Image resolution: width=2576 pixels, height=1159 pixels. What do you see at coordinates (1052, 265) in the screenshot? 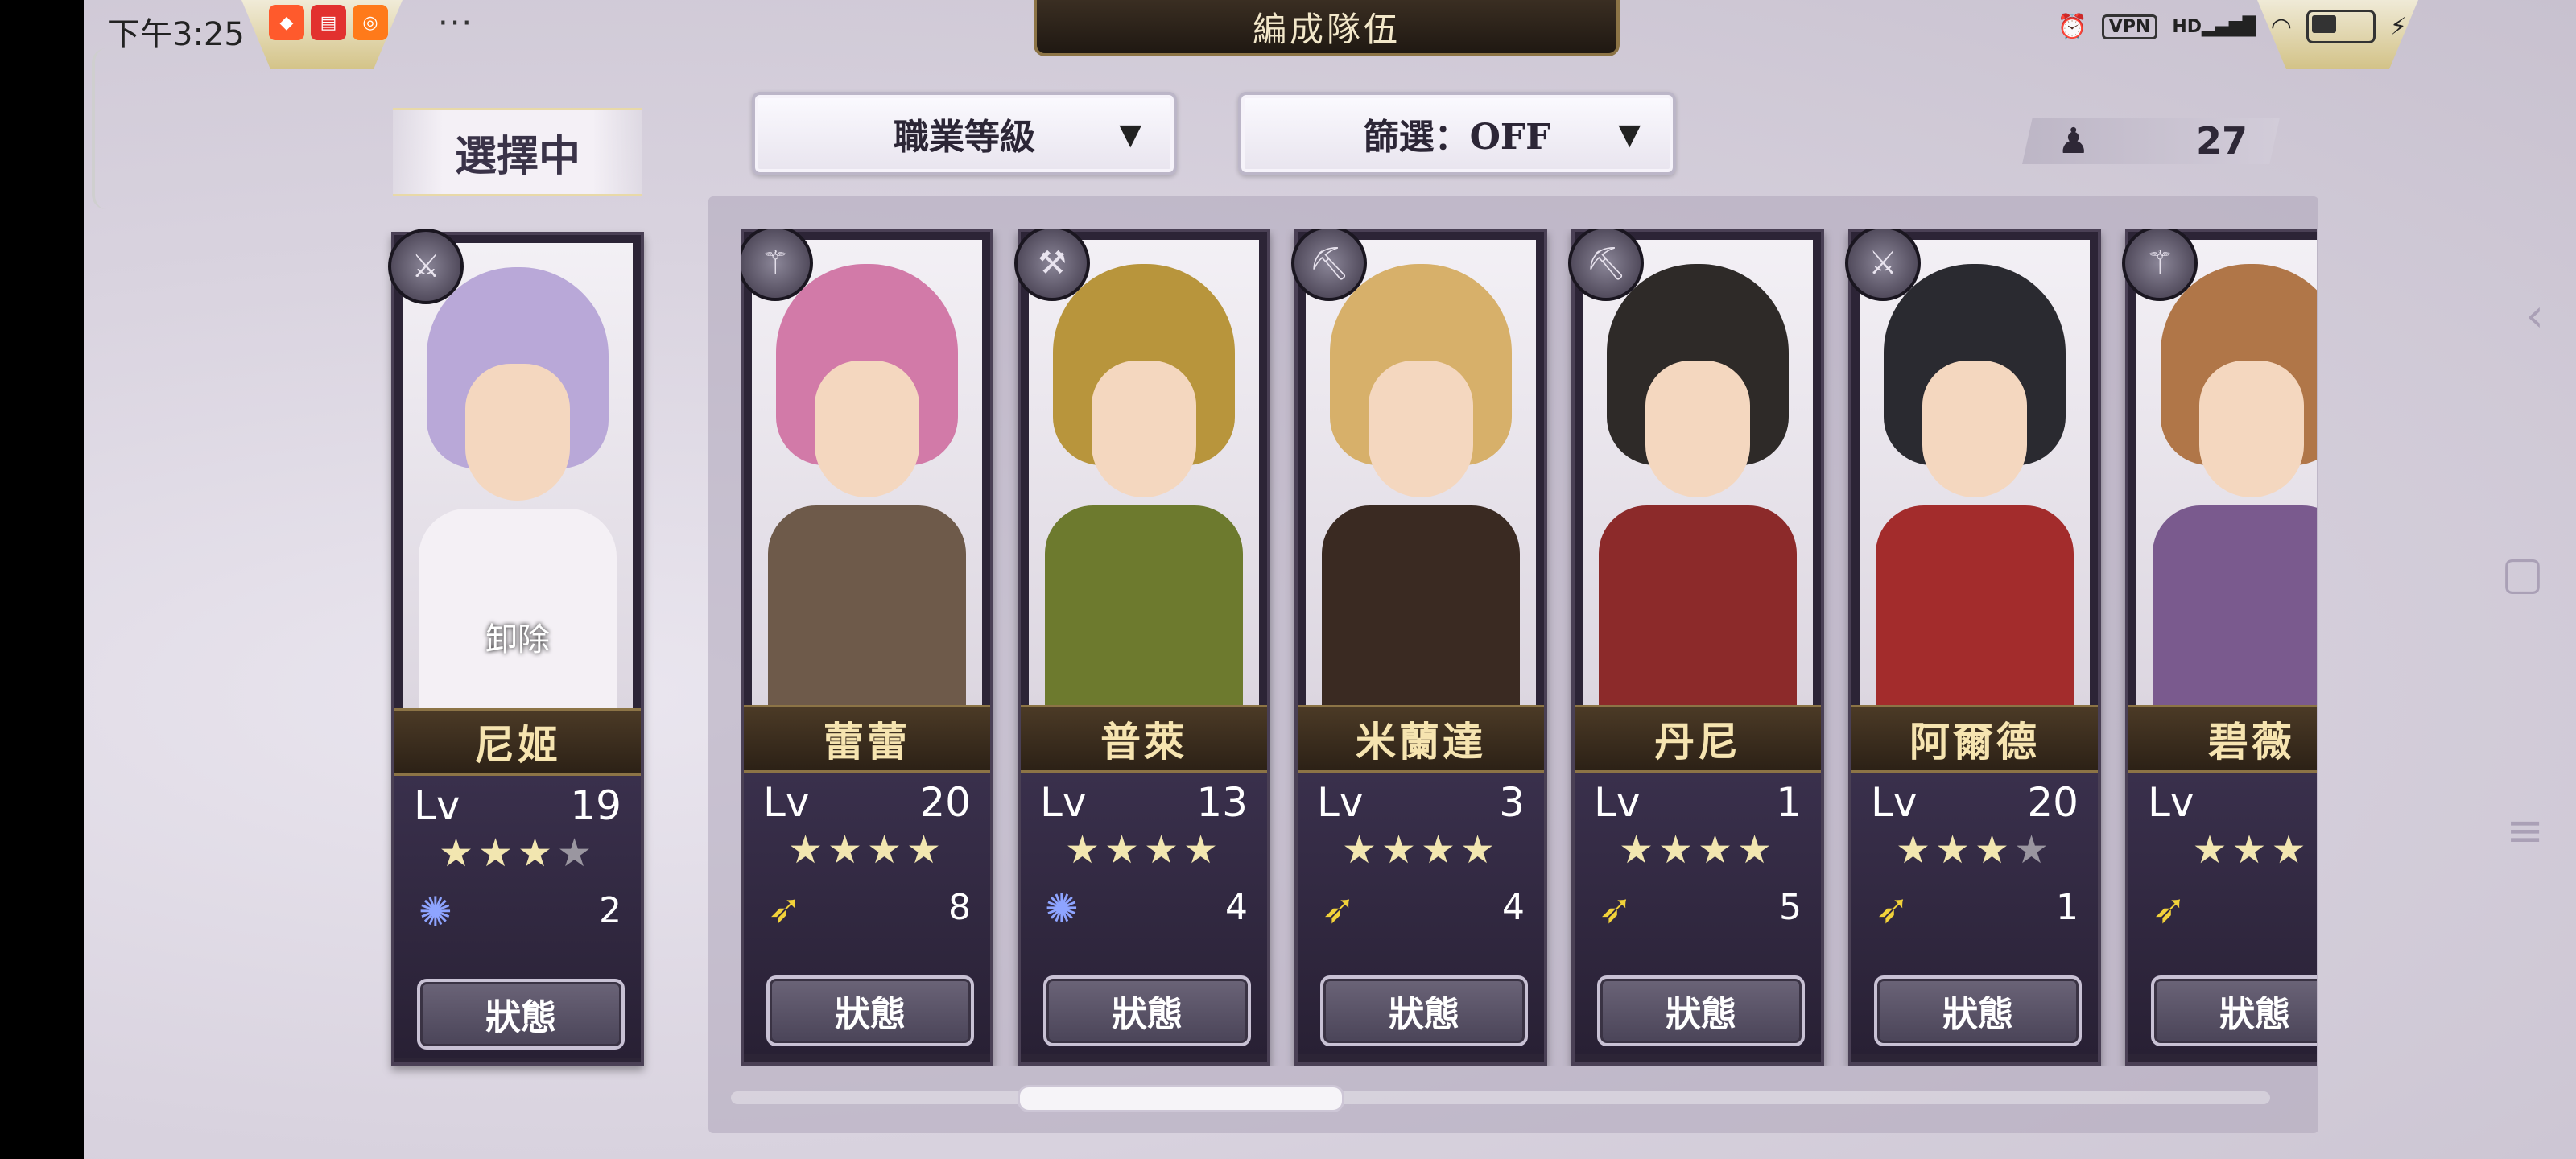
I see `hammer-icon: ⚒` at bounding box center [1052, 265].